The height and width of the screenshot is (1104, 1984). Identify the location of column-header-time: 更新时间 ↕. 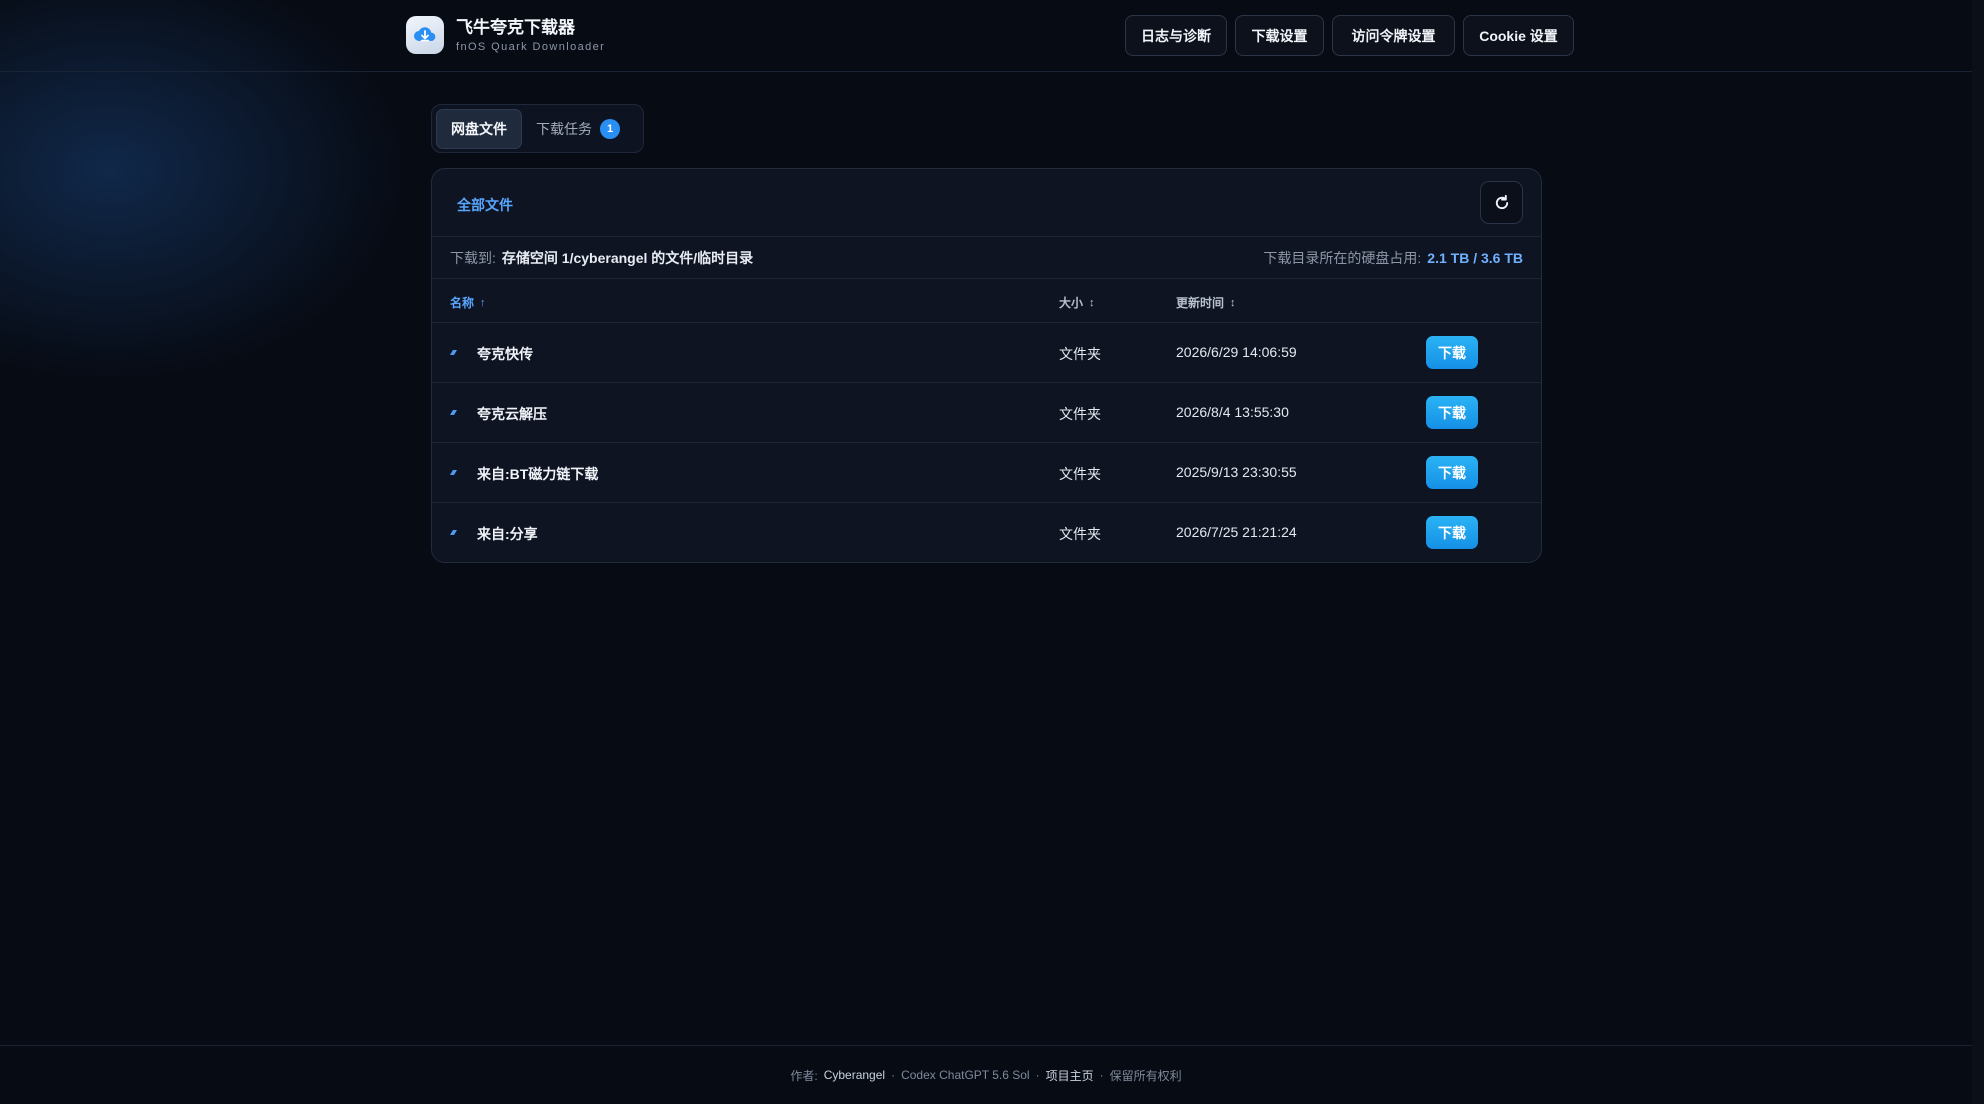
(1206, 302).